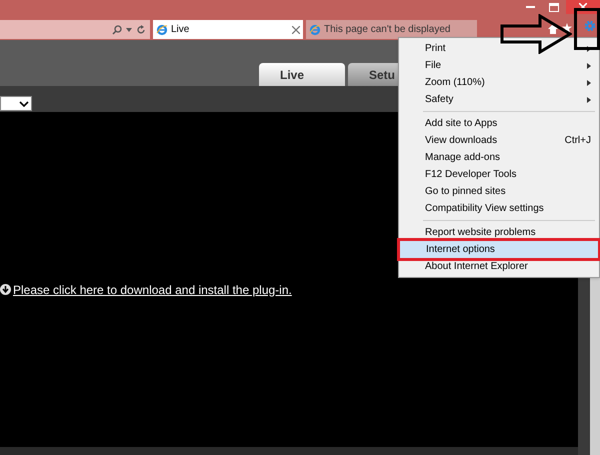  Describe the element at coordinates (587, 29) in the screenshot. I see `highlight-box` at that location.